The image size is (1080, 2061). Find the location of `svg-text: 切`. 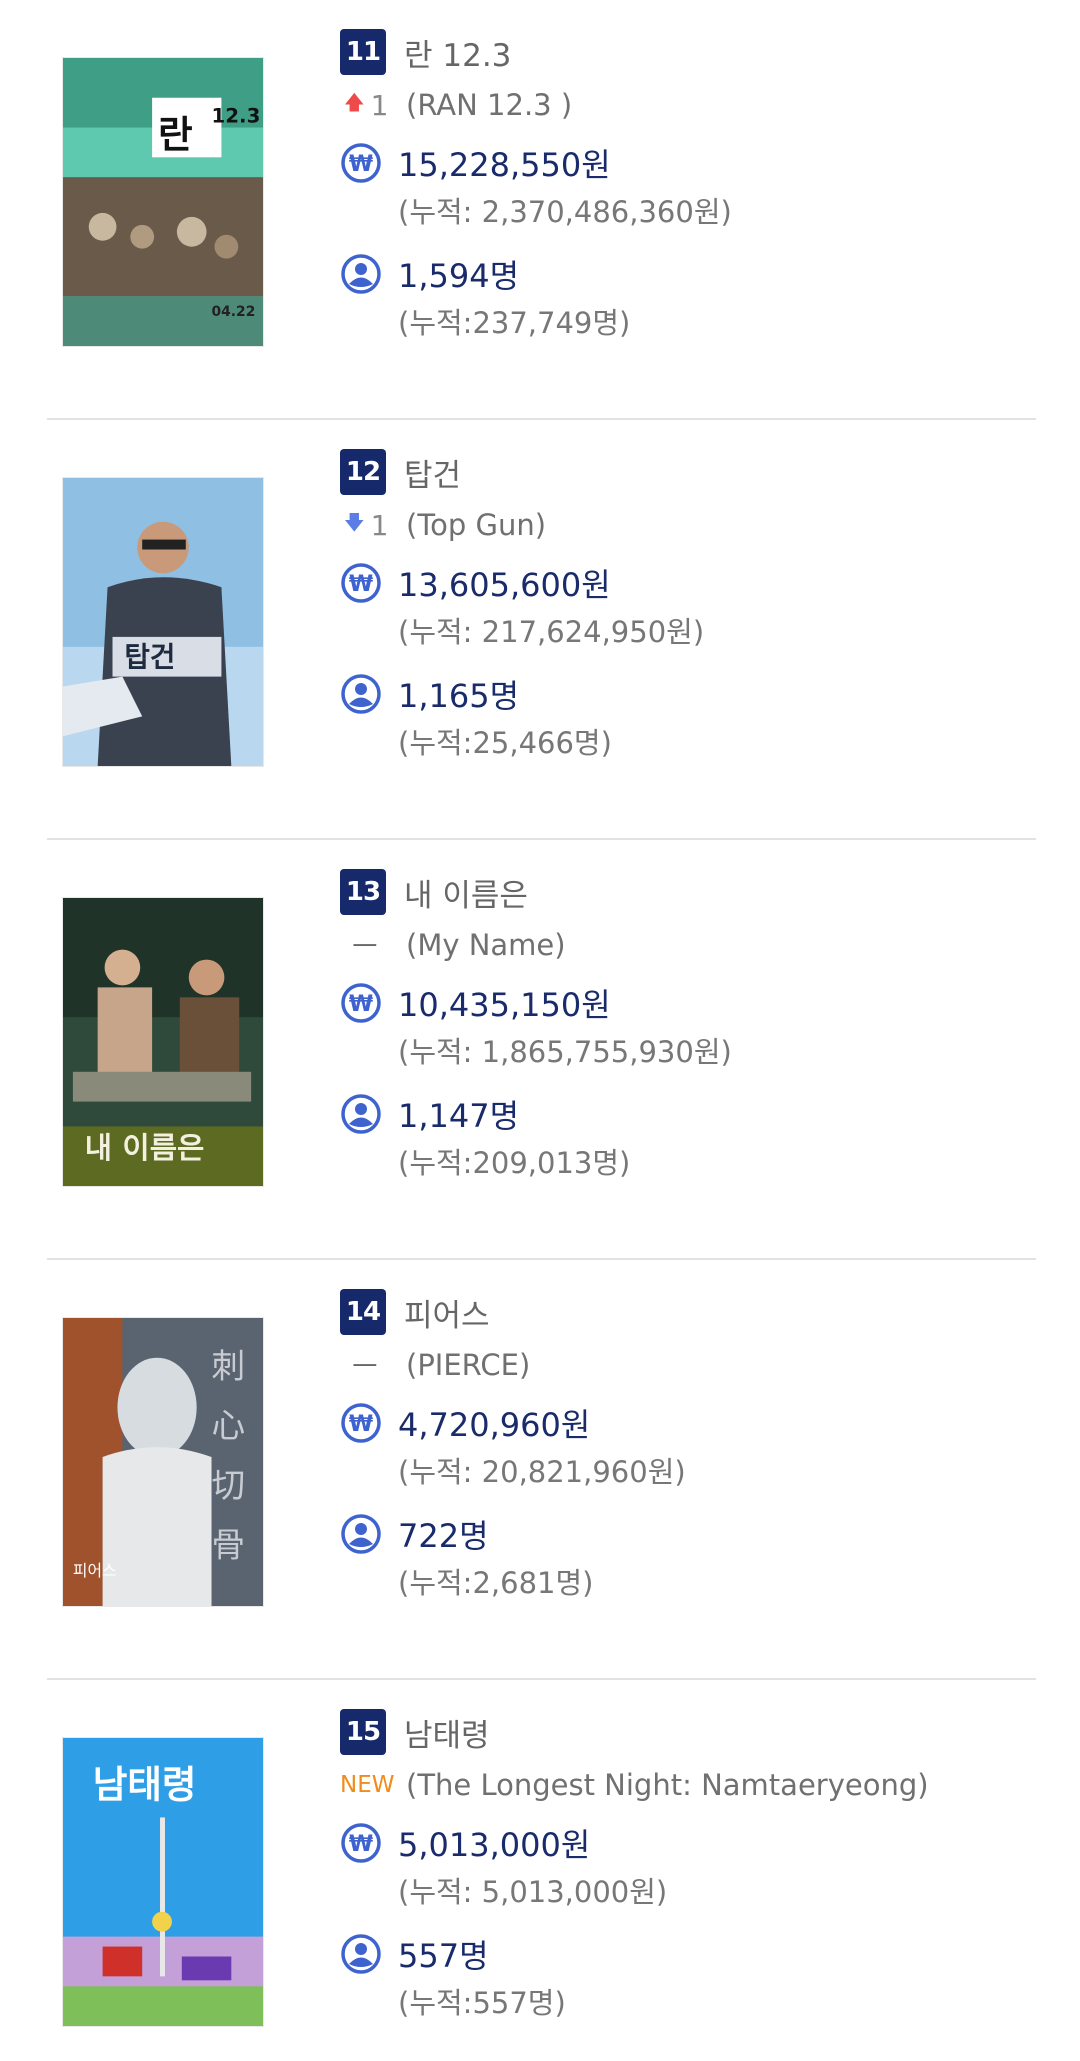

svg-text: 切 is located at coordinates (229, 1485).